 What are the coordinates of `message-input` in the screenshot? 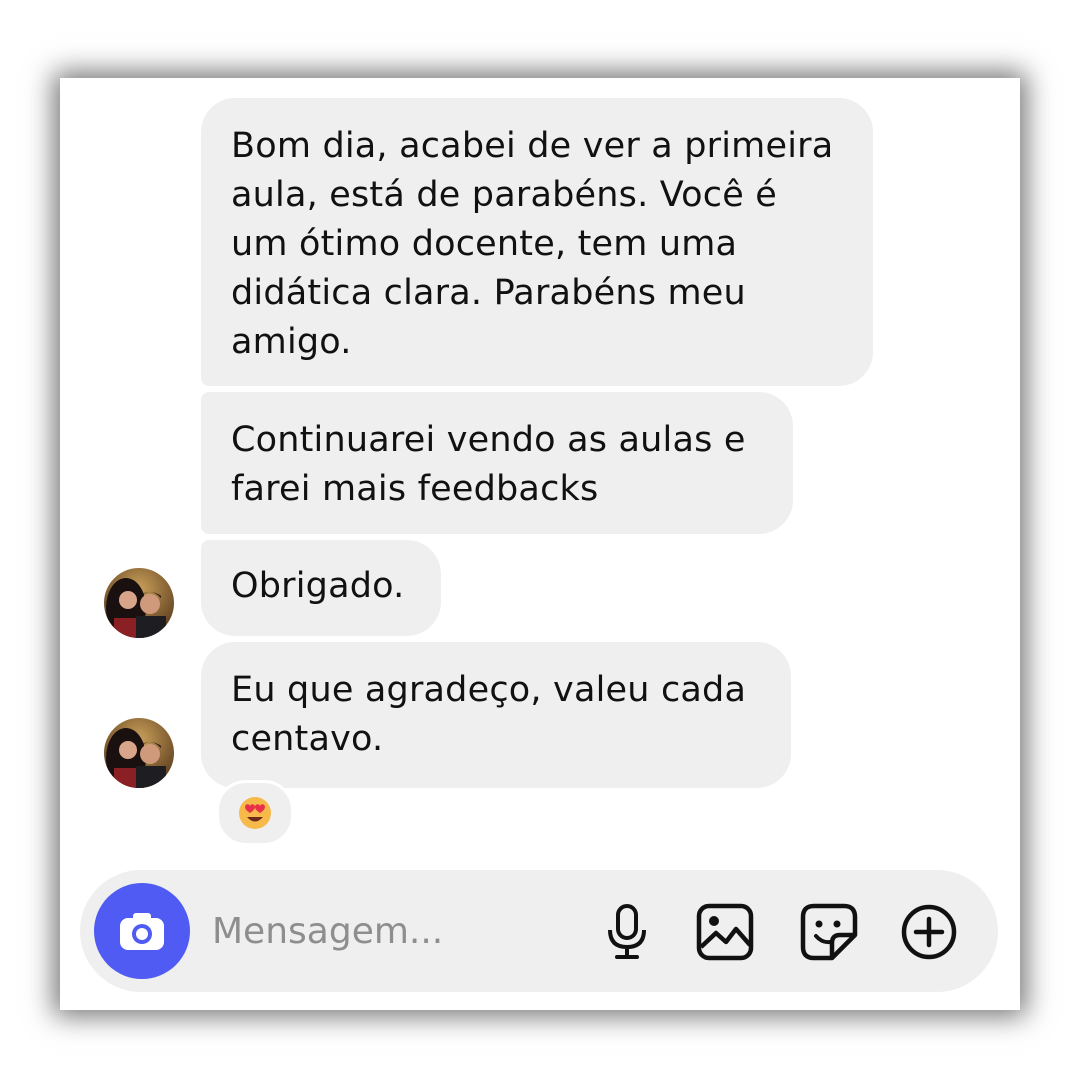 It's located at (392, 931).